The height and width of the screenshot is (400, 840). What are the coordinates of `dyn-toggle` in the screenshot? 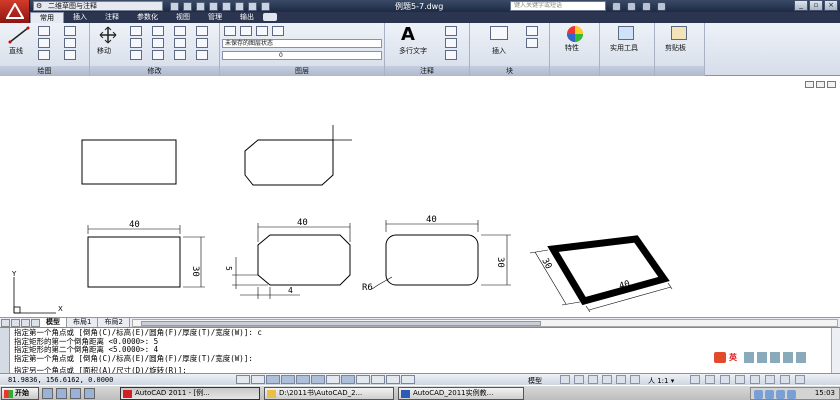 It's located at (348, 379).